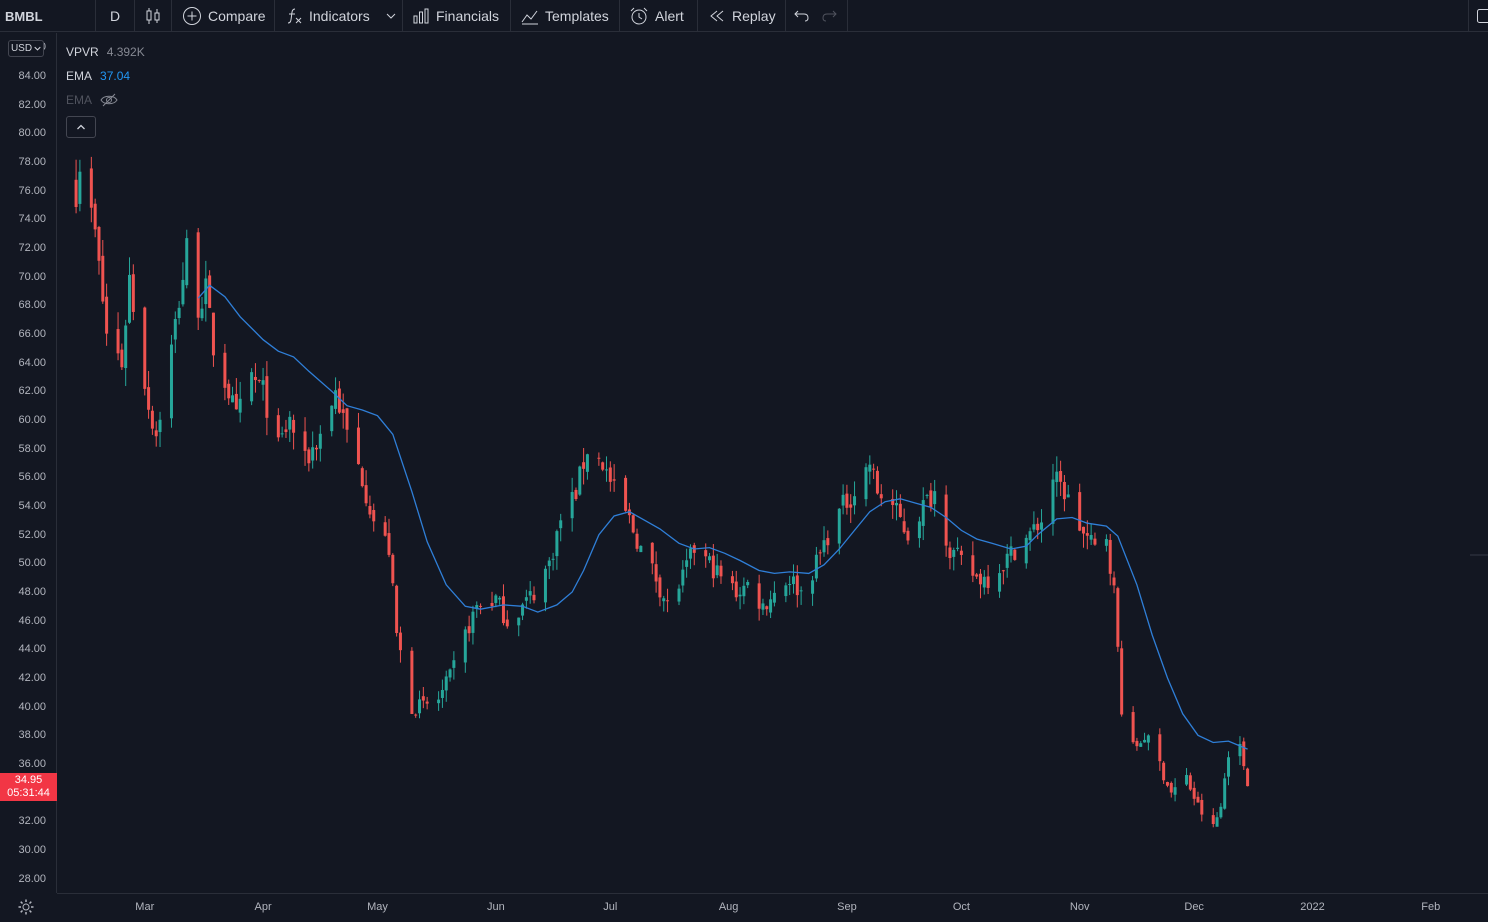 This screenshot has width=1488, height=922. I want to click on symbol-search: BMBL, so click(24, 16).